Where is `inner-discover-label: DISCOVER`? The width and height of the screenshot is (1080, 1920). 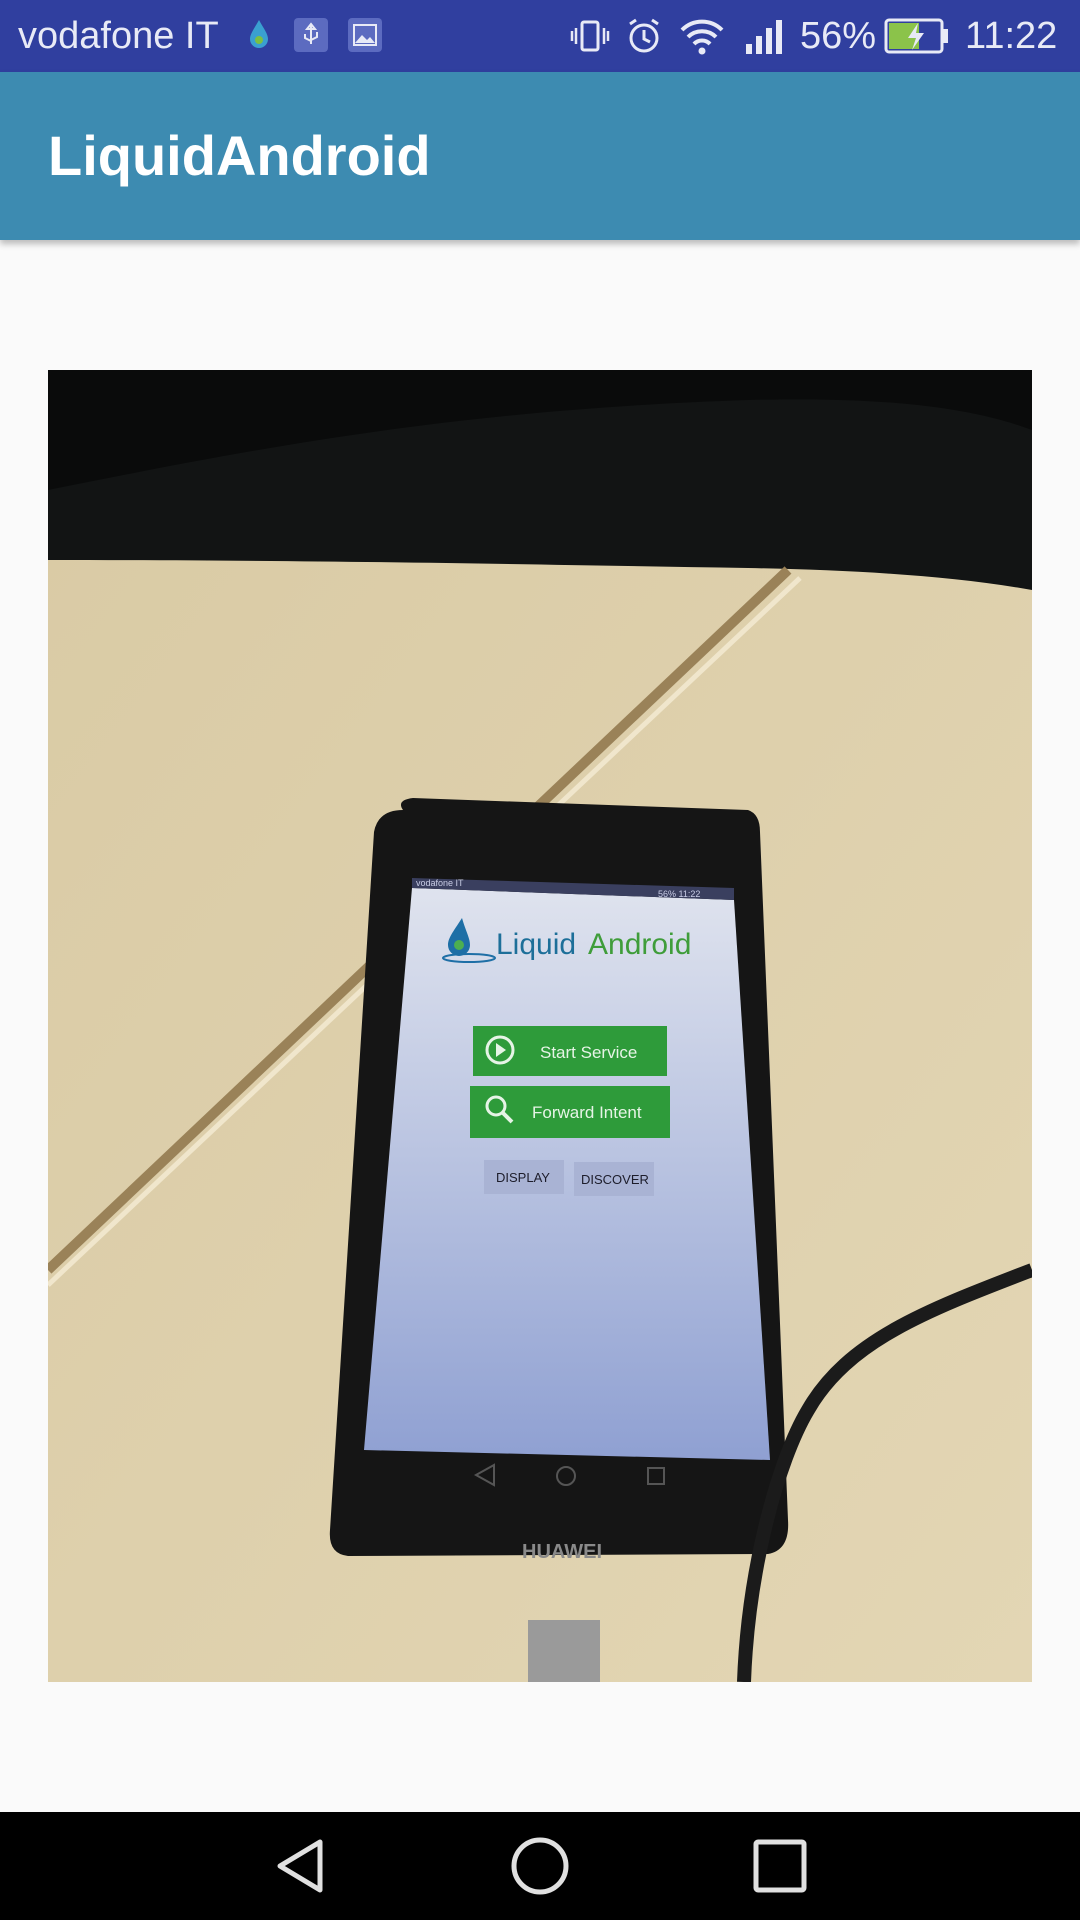
inner-discover-label: DISCOVER is located at coordinates (615, 1179).